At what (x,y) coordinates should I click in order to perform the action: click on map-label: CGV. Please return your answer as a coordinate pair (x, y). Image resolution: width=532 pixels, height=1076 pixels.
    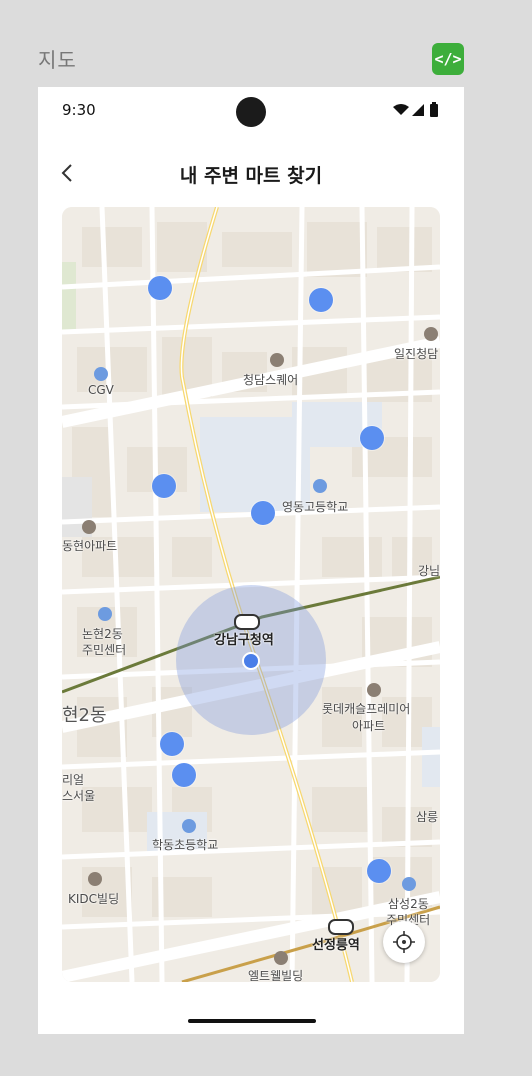
    Looking at the image, I should click on (101, 390).